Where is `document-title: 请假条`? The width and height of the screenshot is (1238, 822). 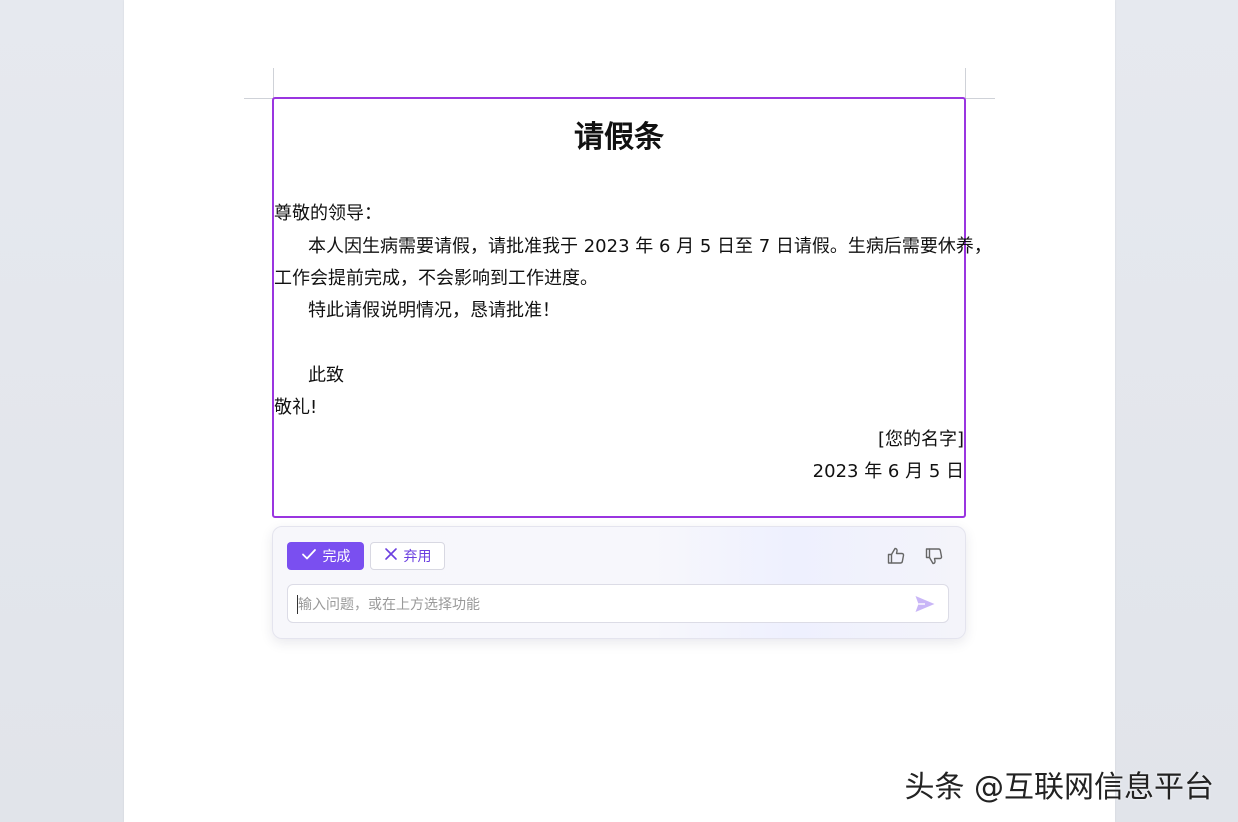
document-title: 请假条 is located at coordinates (619, 137).